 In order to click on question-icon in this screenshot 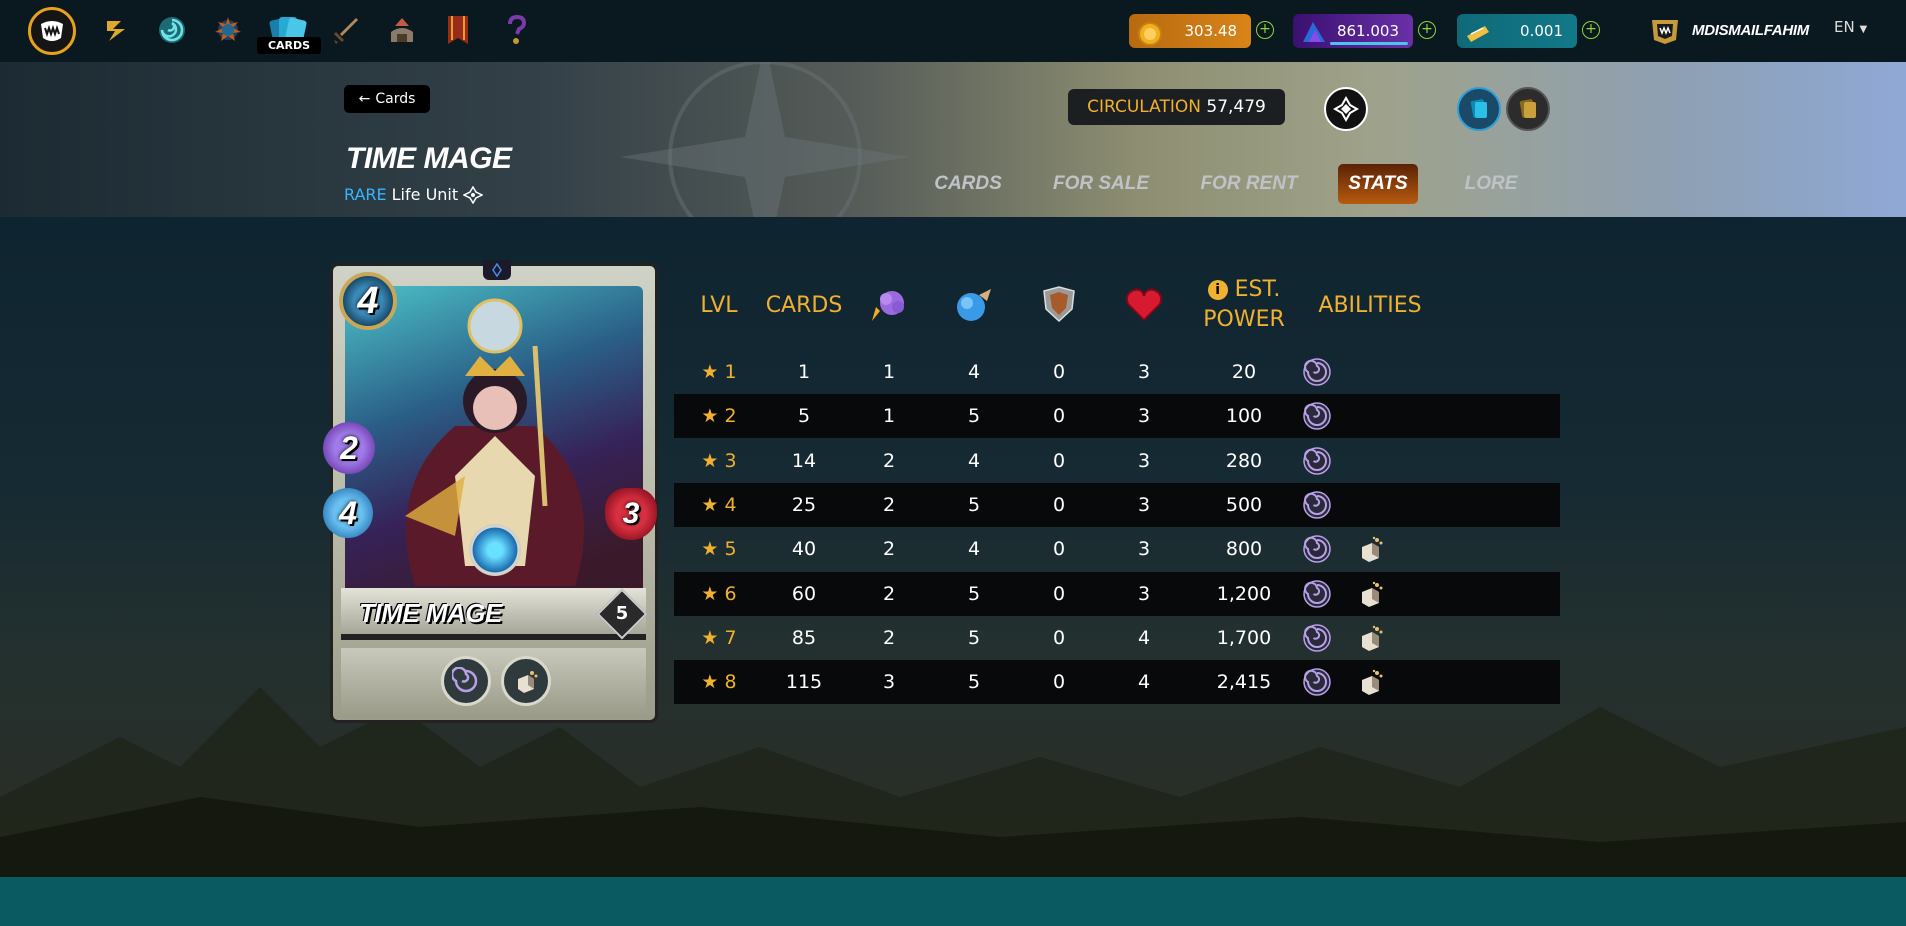, I will do `click(516, 30)`.